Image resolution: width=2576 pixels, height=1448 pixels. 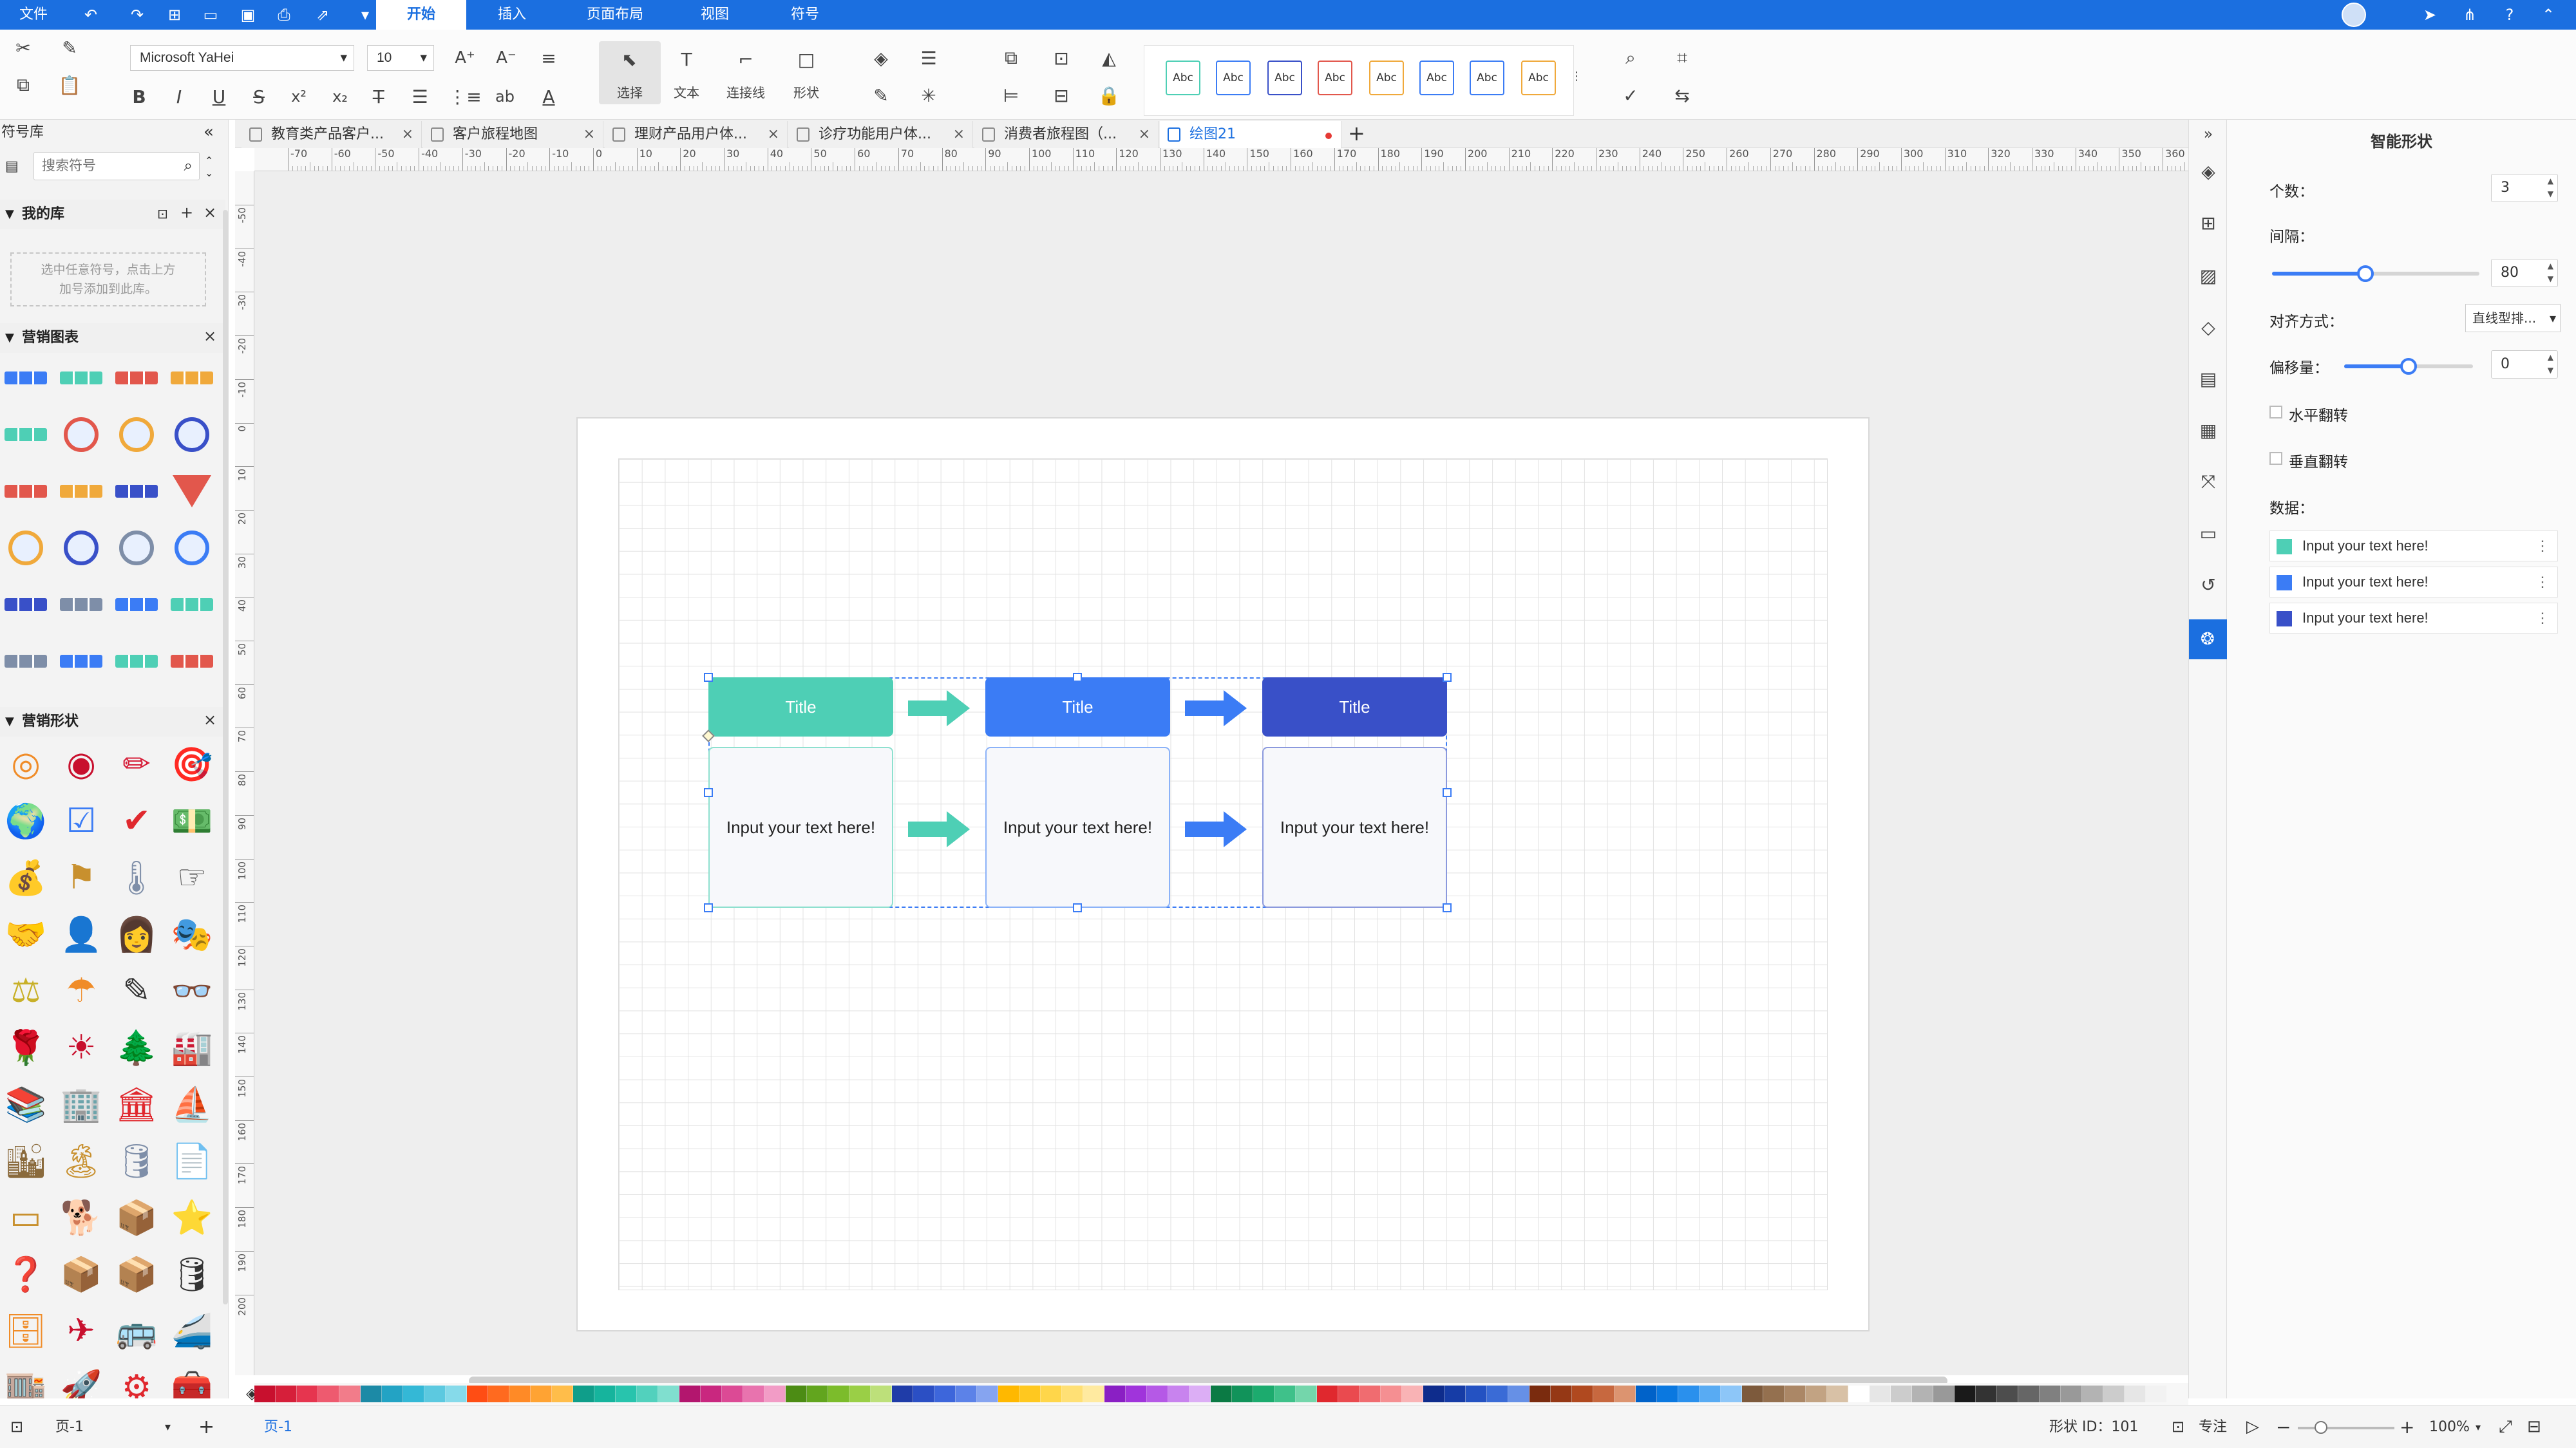 I want to click on count-input: 3 ▲ ▼, so click(x=2524, y=188).